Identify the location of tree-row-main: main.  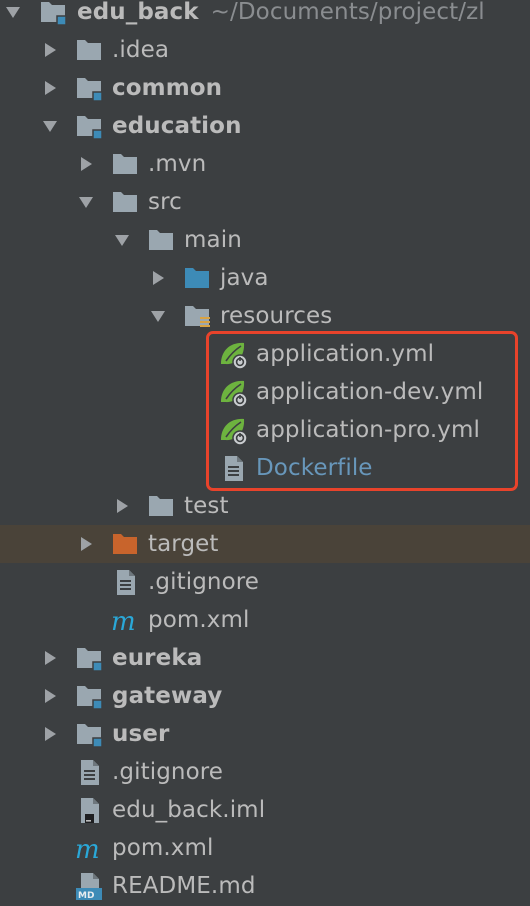
(265, 240).